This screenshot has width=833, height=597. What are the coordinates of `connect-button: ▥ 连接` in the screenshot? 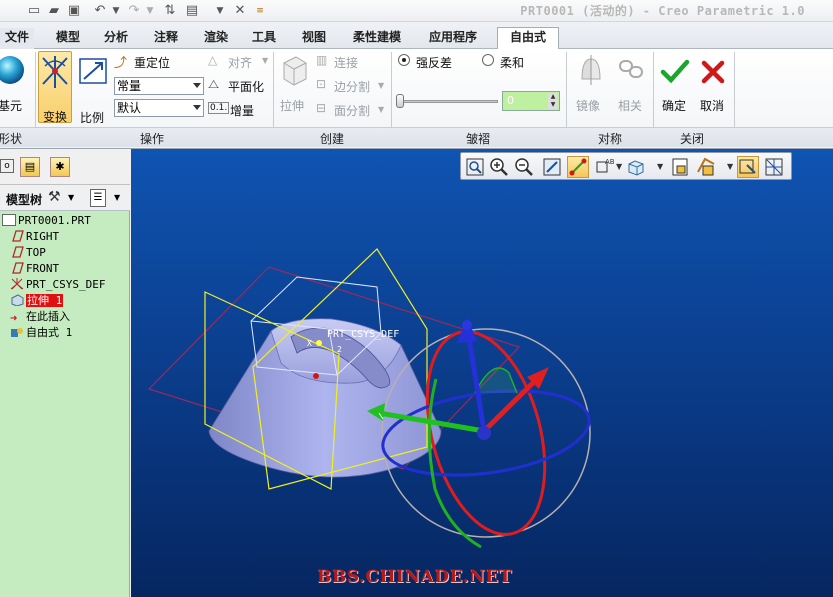 It's located at (351, 62).